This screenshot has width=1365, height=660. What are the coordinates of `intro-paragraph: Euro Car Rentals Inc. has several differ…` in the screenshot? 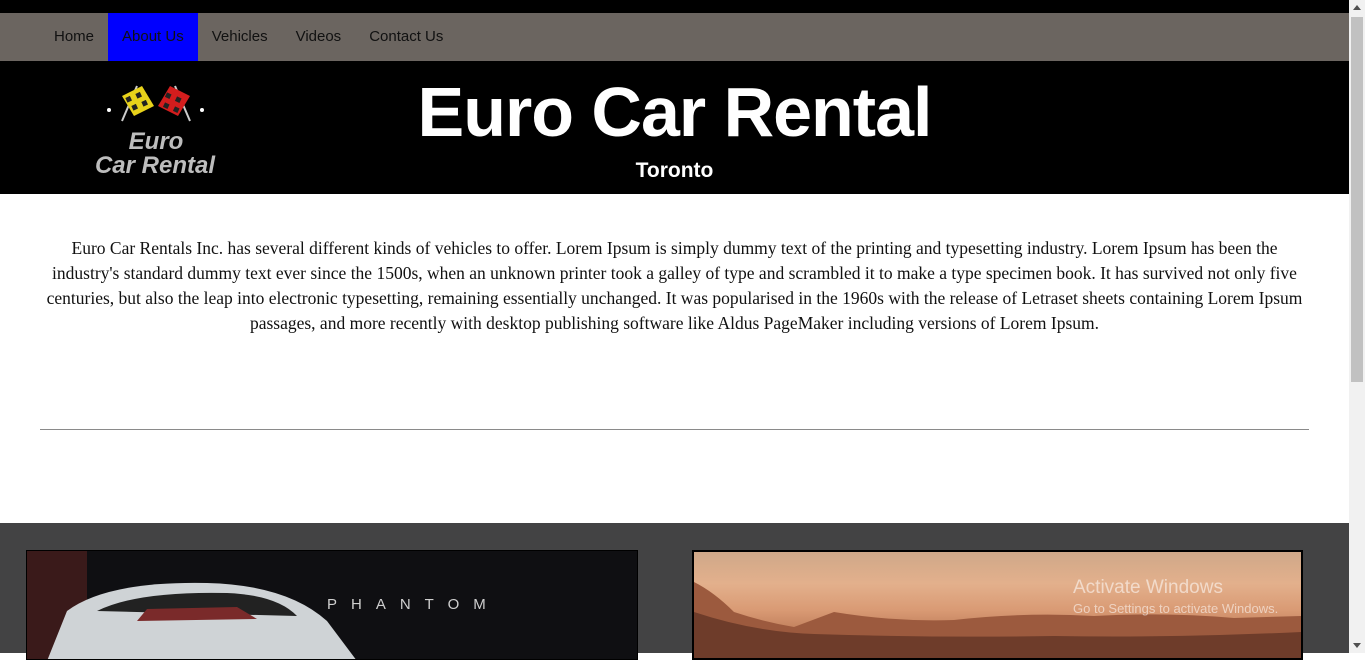 It's located at (674, 285).